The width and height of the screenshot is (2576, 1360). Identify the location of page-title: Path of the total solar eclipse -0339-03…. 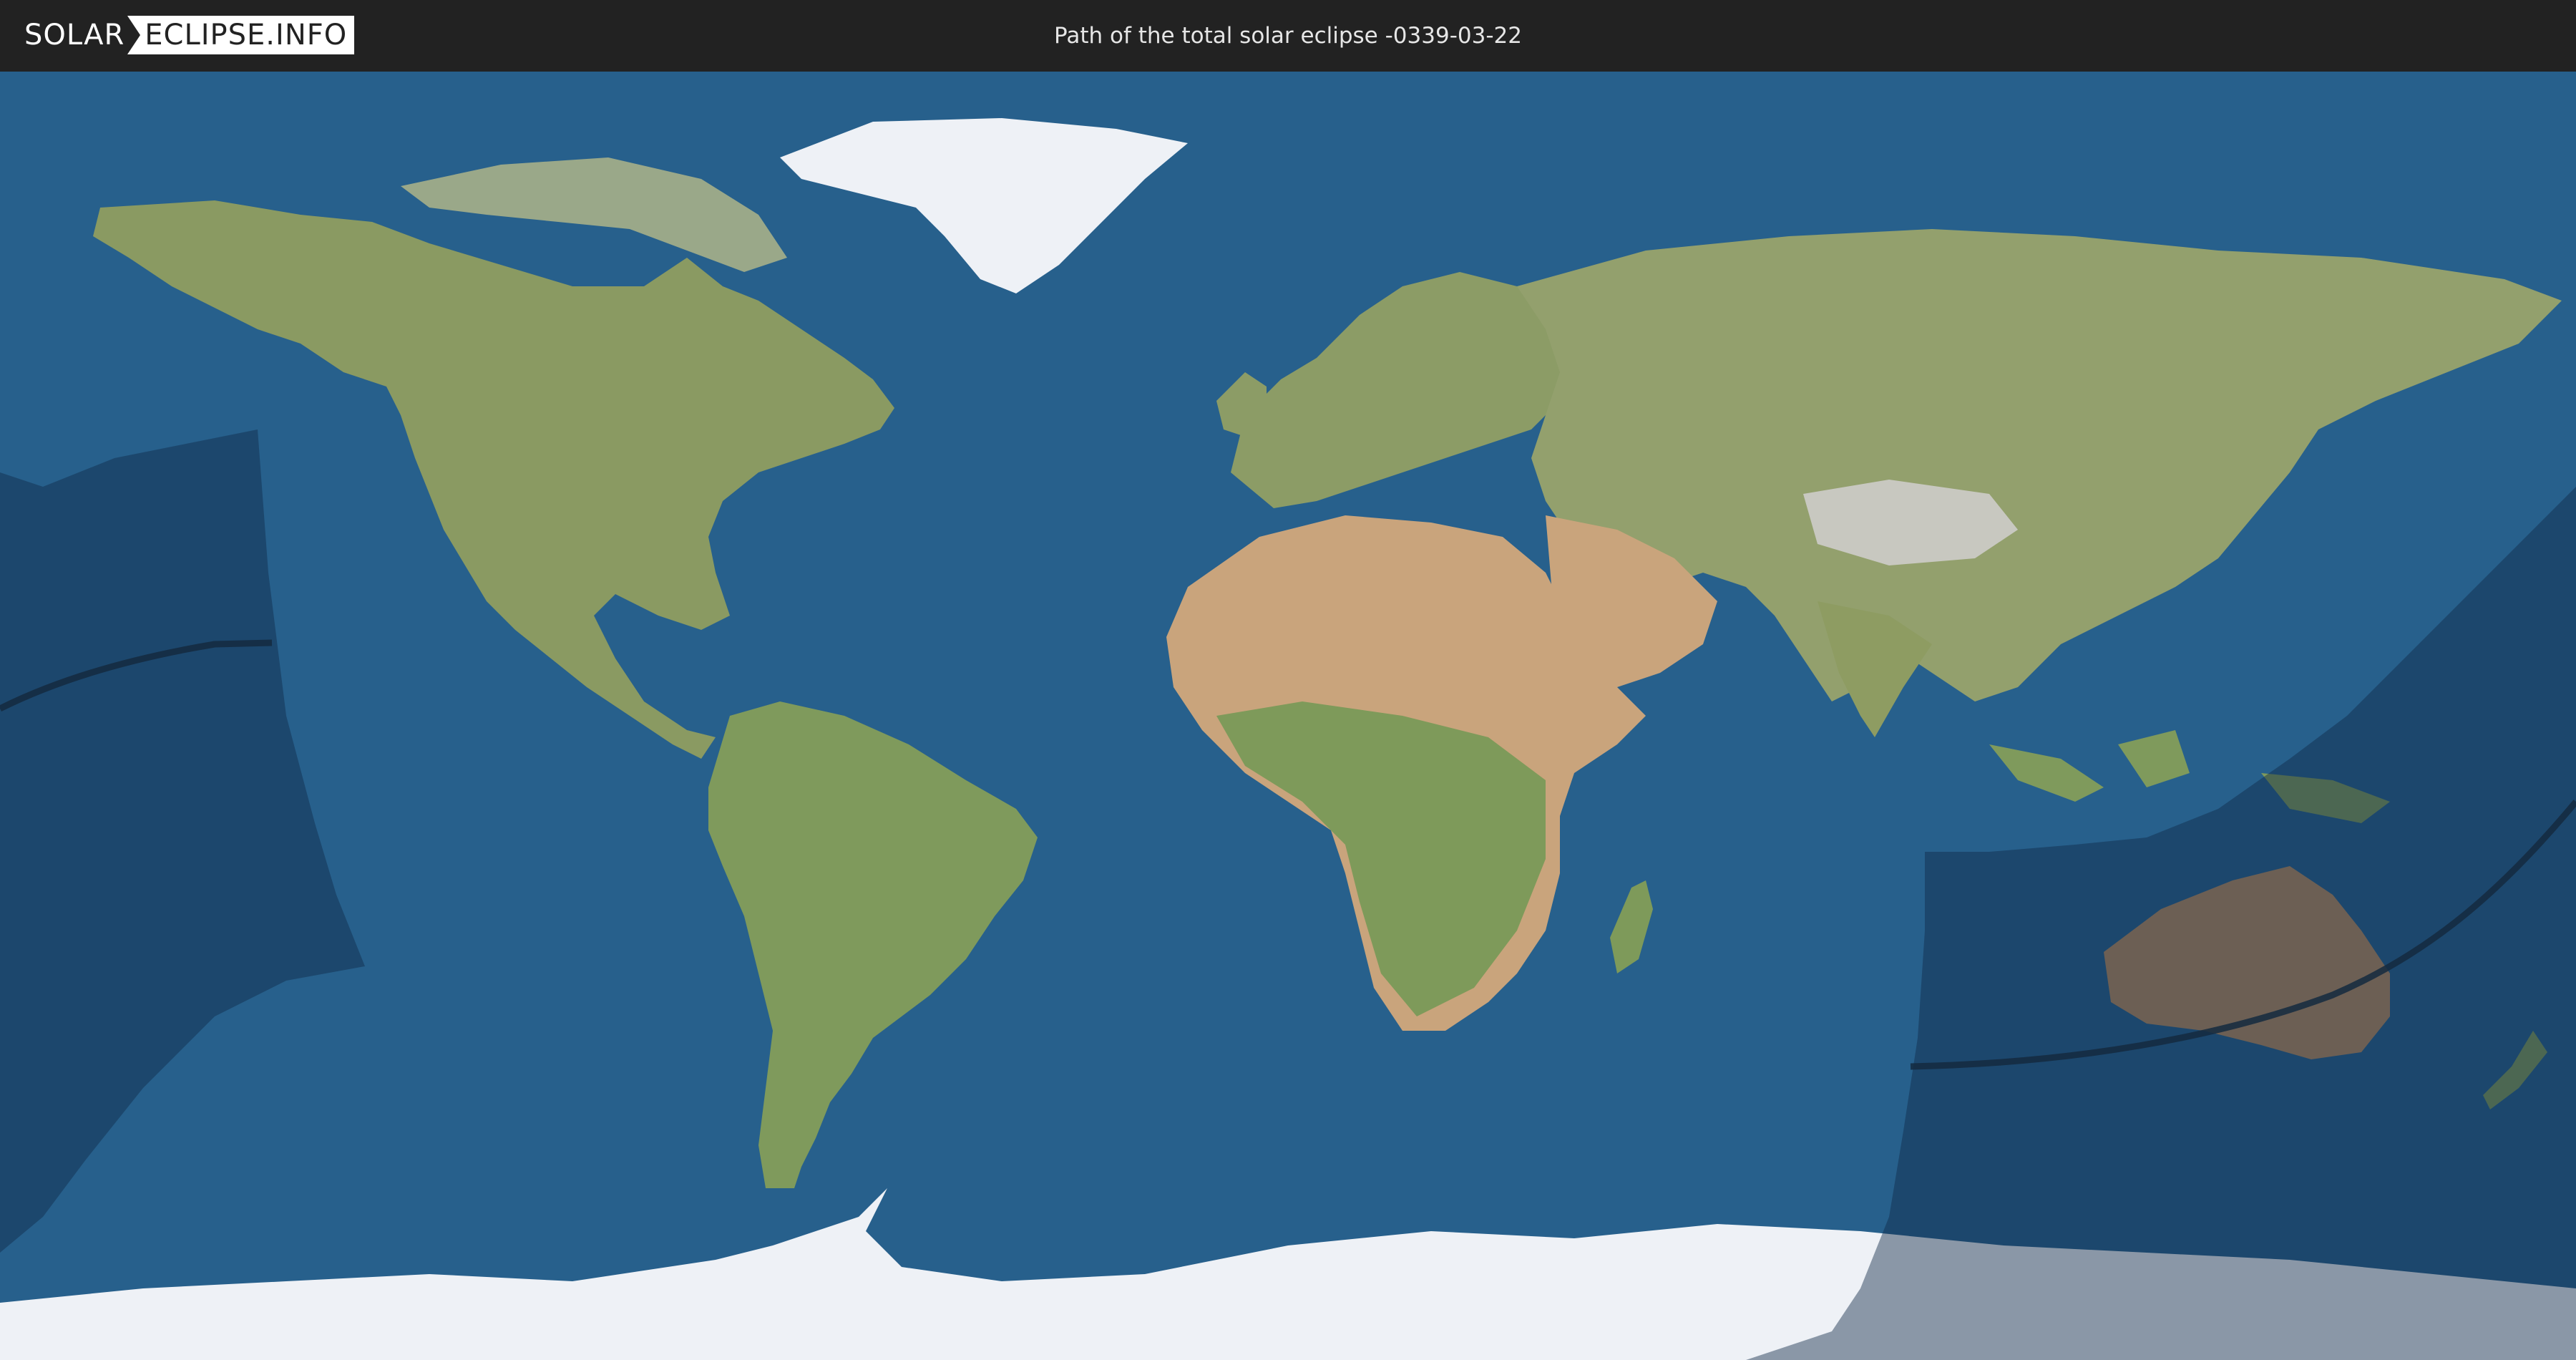
(1288, 36).